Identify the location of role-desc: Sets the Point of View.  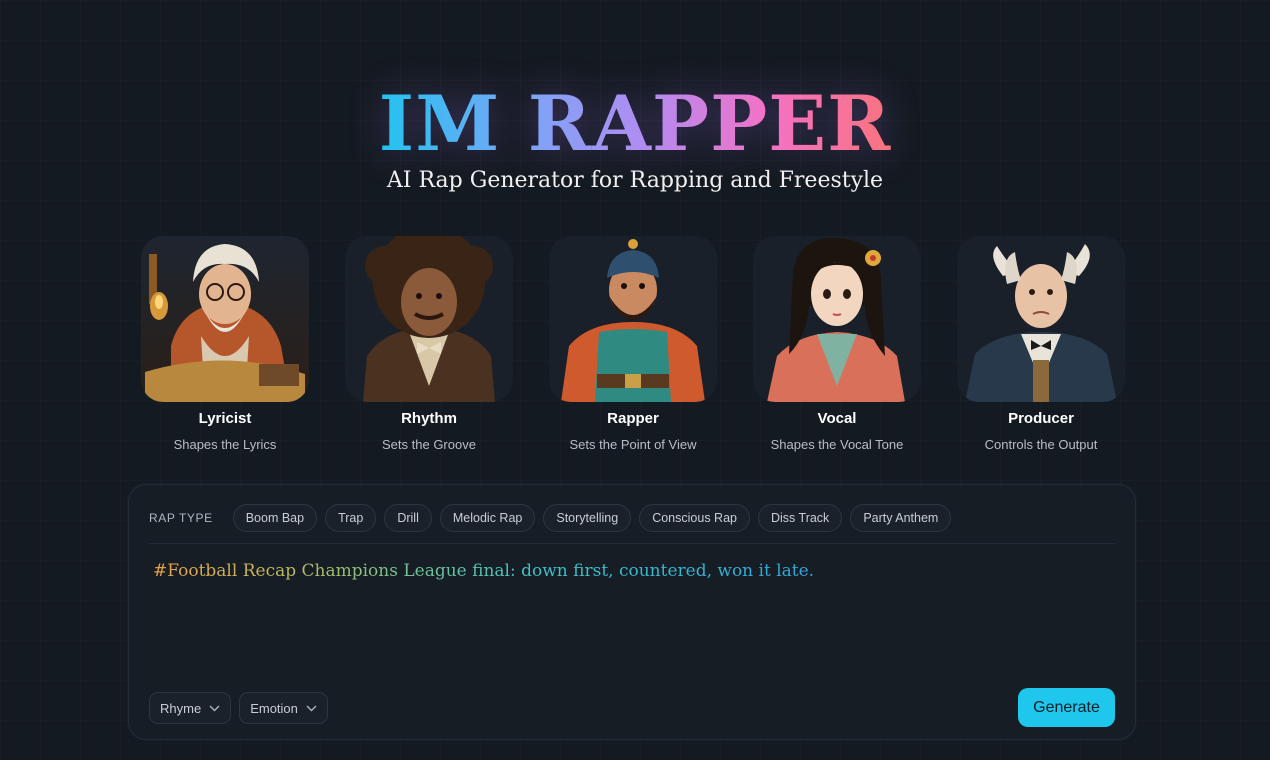
(633, 444).